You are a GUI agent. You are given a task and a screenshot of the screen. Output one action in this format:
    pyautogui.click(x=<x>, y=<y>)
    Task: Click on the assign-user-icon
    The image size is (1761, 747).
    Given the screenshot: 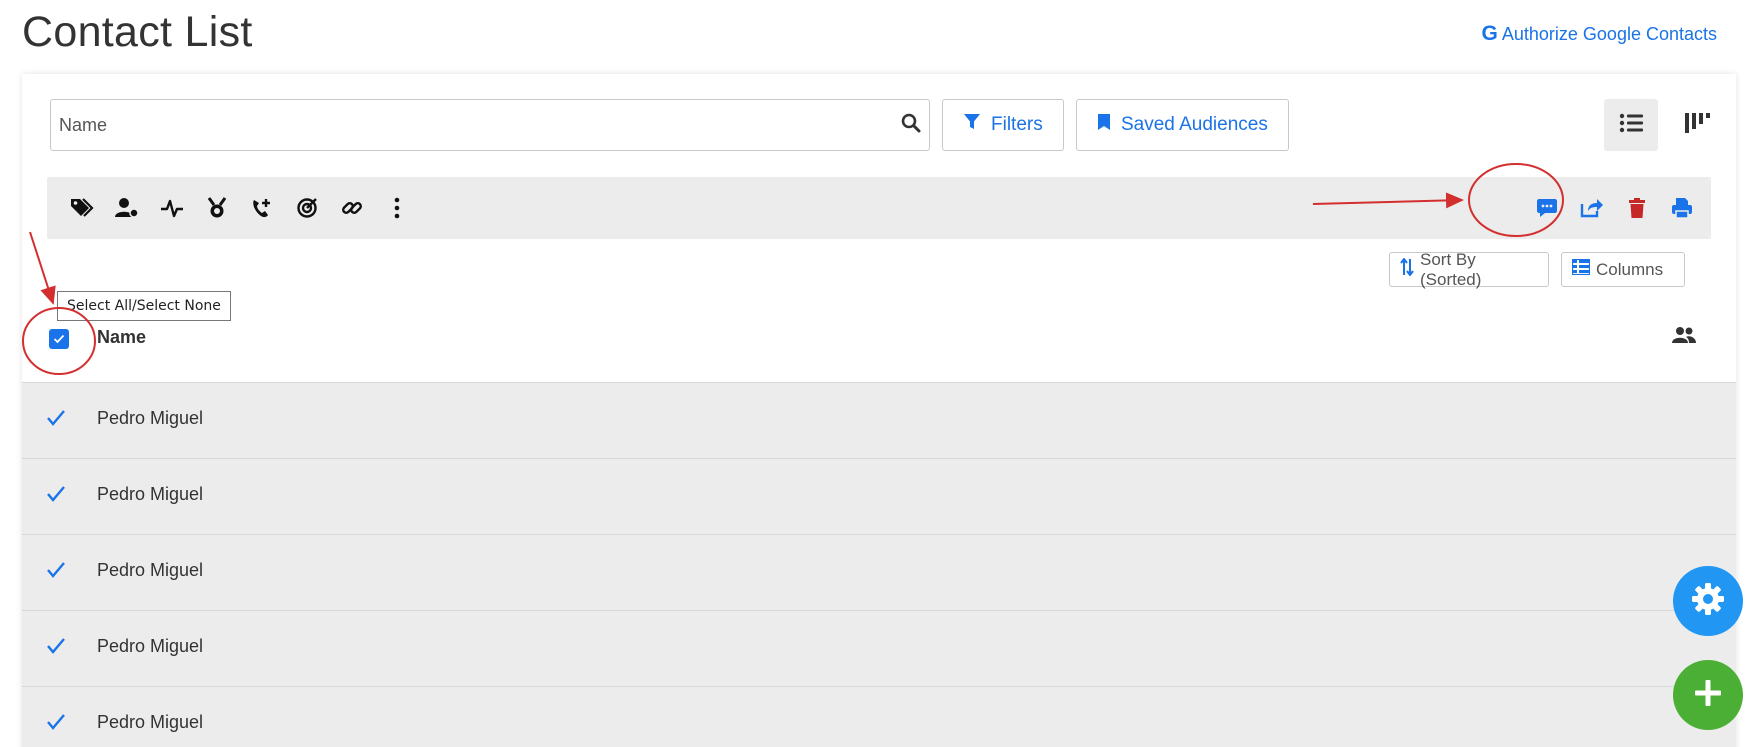 What is the action you would take?
    pyautogui.click(x=127, y=208)
    